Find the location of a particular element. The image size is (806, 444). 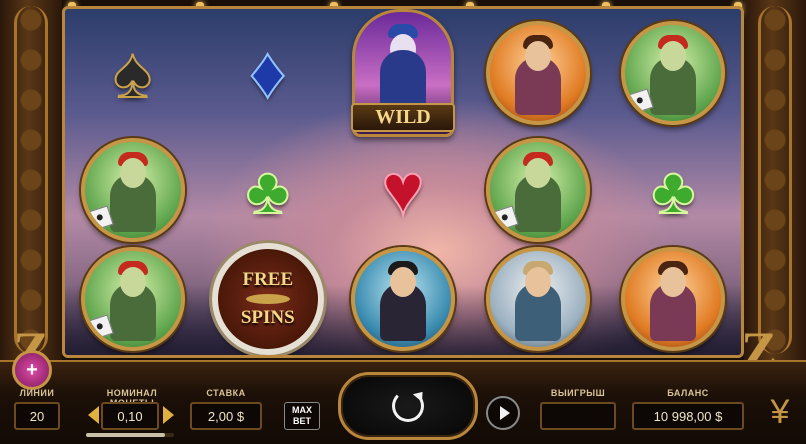

free-spins-symbol: FREE SPINS is located at coordinates (267, 299).